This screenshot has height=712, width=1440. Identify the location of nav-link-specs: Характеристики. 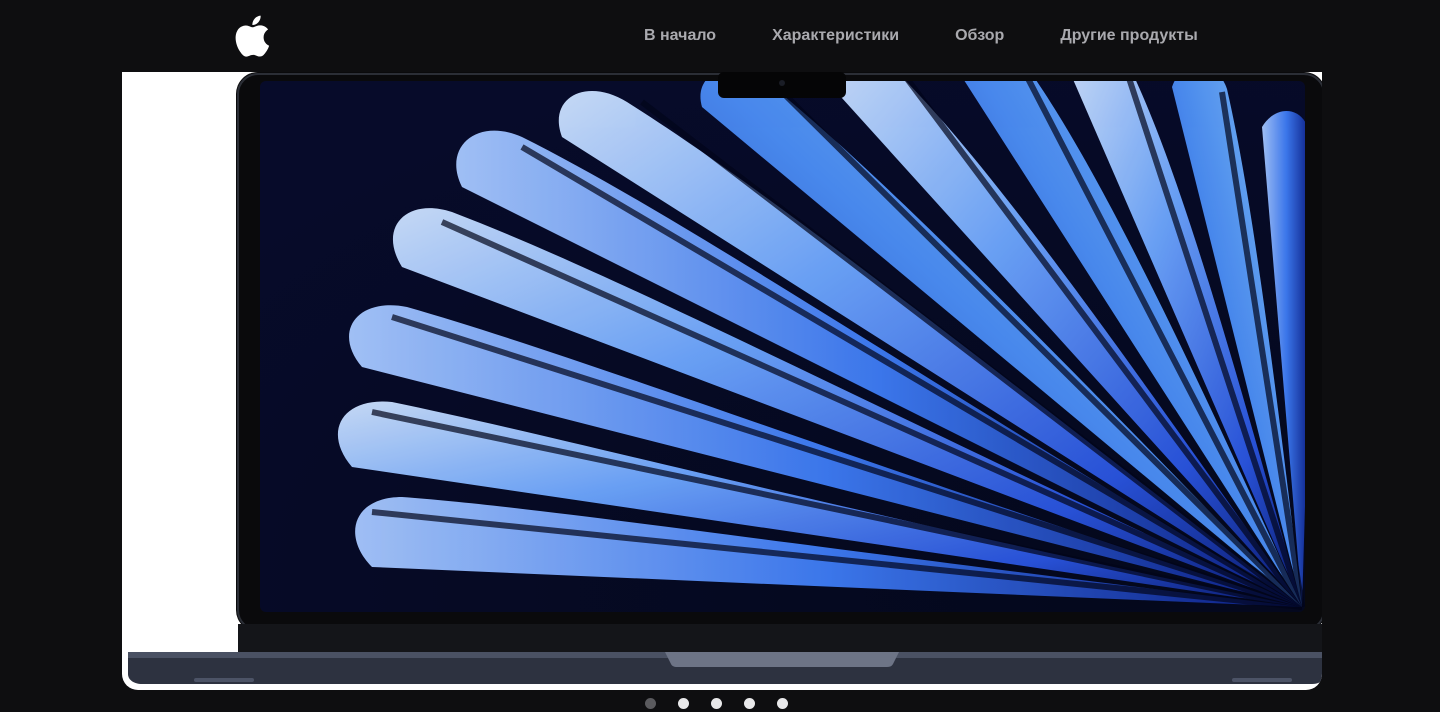
(835, 37).